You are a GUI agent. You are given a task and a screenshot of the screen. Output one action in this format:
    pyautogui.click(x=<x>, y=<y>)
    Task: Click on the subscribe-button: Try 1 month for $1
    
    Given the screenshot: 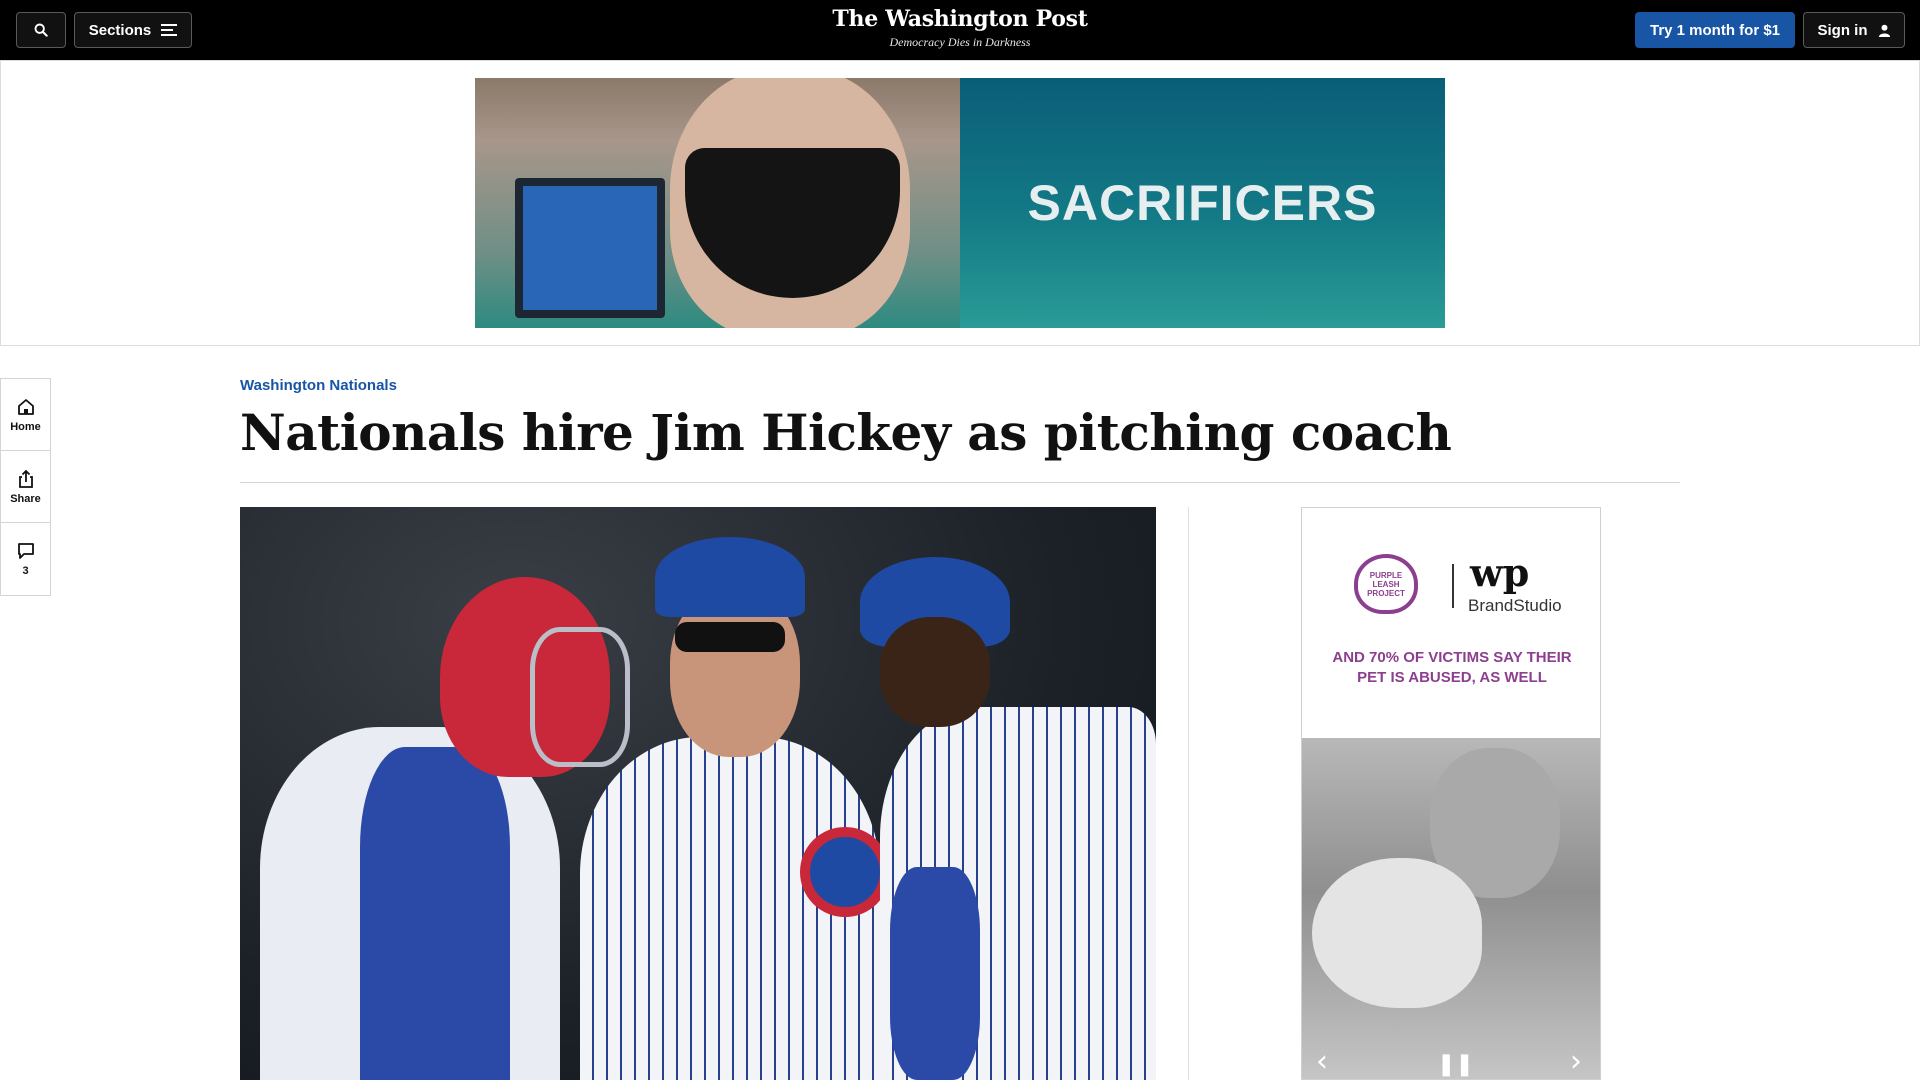 What is the action you would take?
    pyautogui.click(x=1715, y=30)
    